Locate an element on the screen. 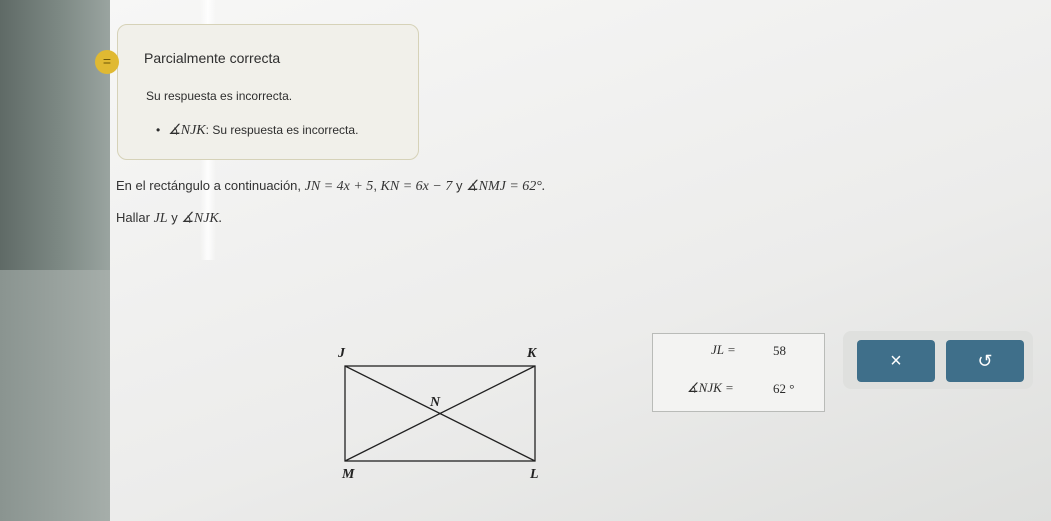 The width and height of the screenshot is (1051, 521). problem-eq-angle: ∡NMJ = 62°. is located at coordinates (506, 186).